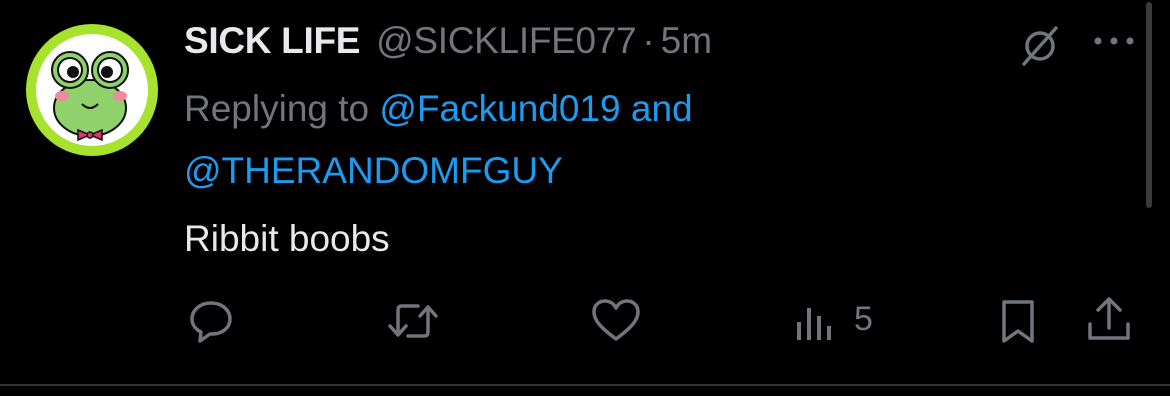 The height and width of the screenshot is (396, 1170). Describe the element at coordinates (616, 321) in the screenshot. I see `heart-icon` at that location.